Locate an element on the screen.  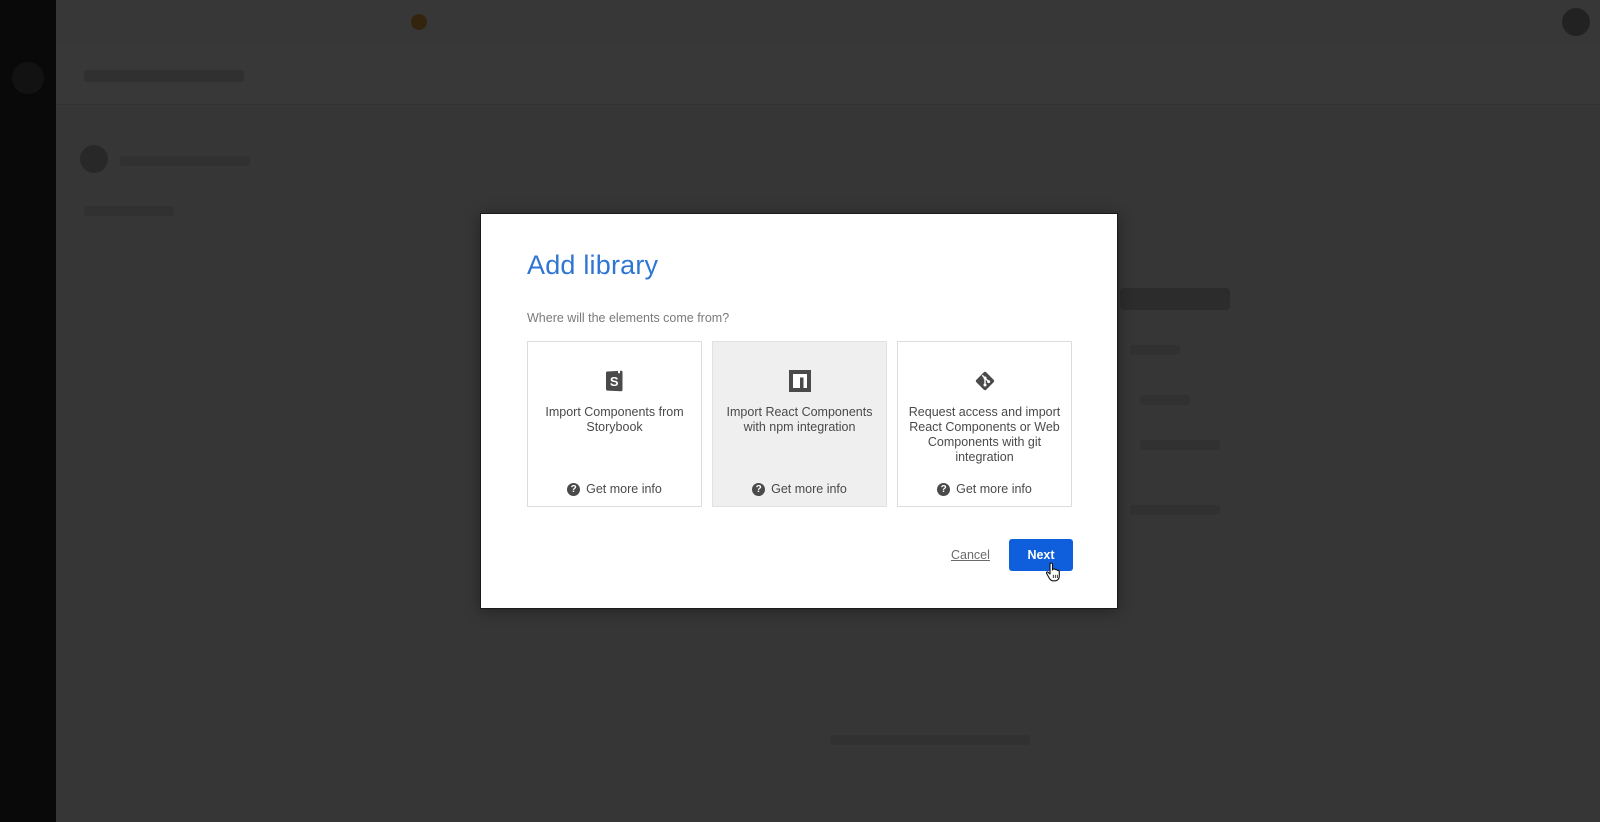
next-button: Next is located at coordinates (1041, 555).